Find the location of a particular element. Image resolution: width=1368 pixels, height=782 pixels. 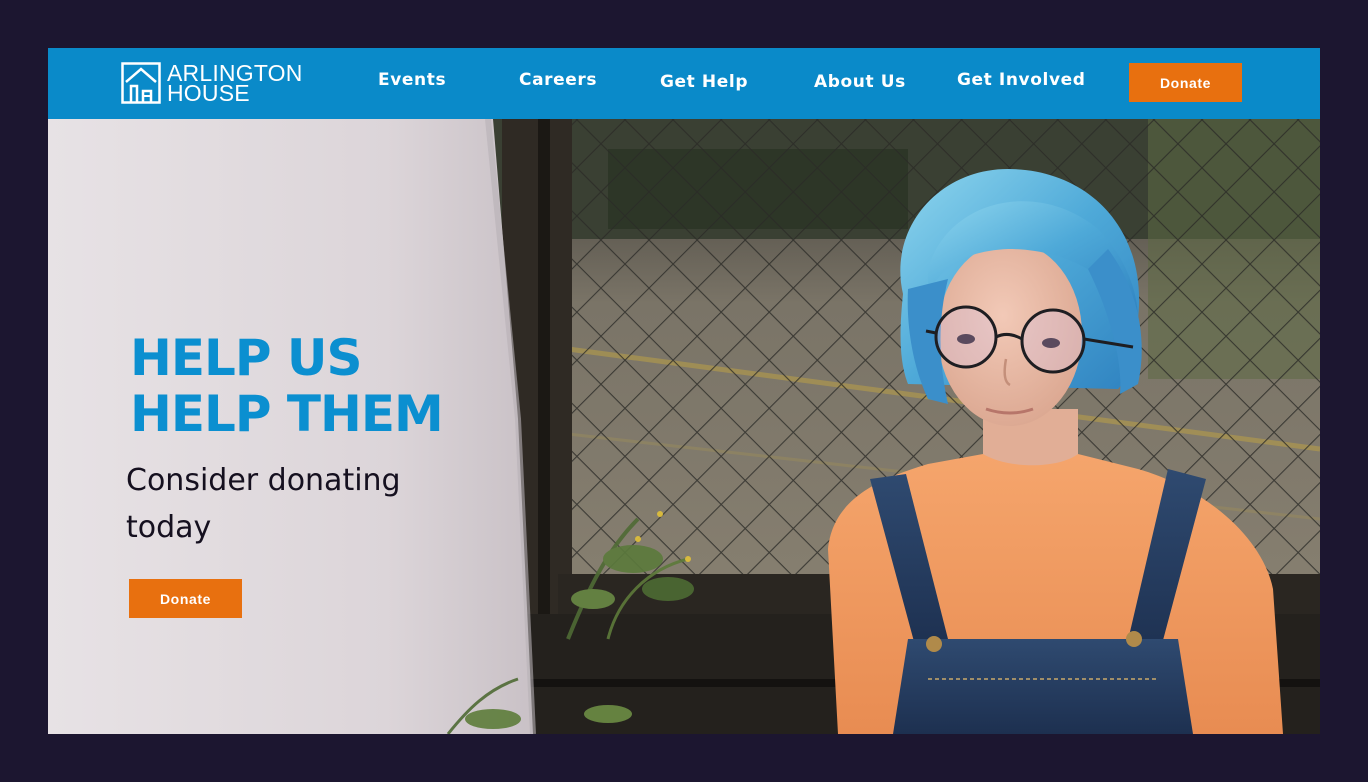

brand-logo: ARLINGTON HOUSE is located at coordinates (212, 83).